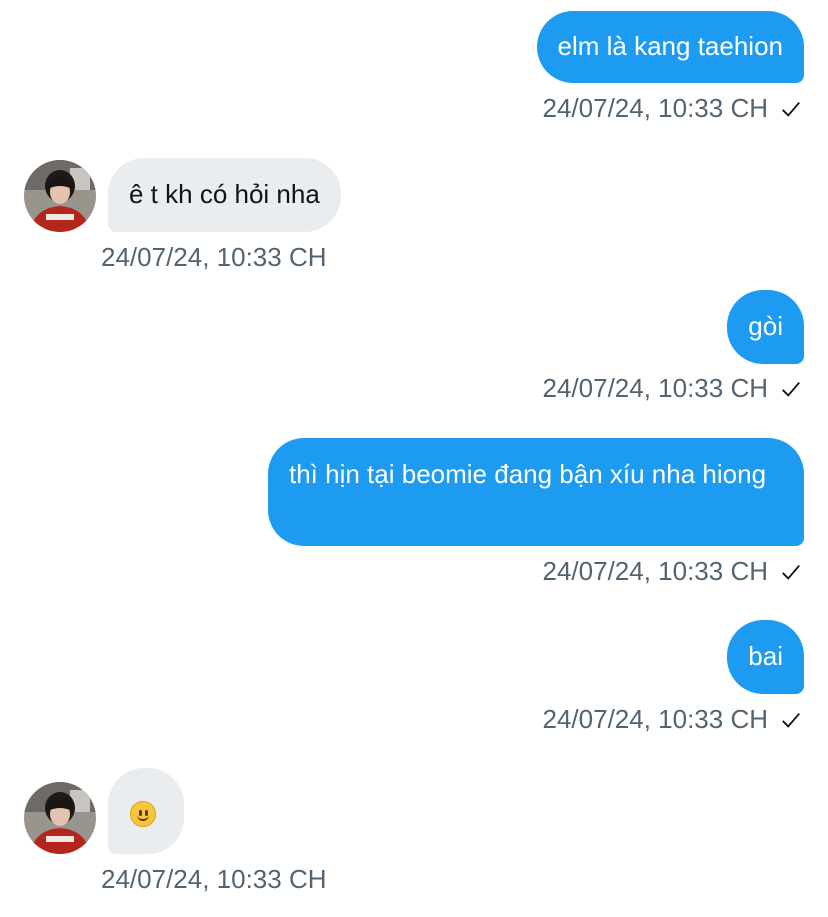 This screenshot has height=917, width=828. I want to click on incoming-message-bubble: ê t kh có hỏi nha, so click(224, 195).